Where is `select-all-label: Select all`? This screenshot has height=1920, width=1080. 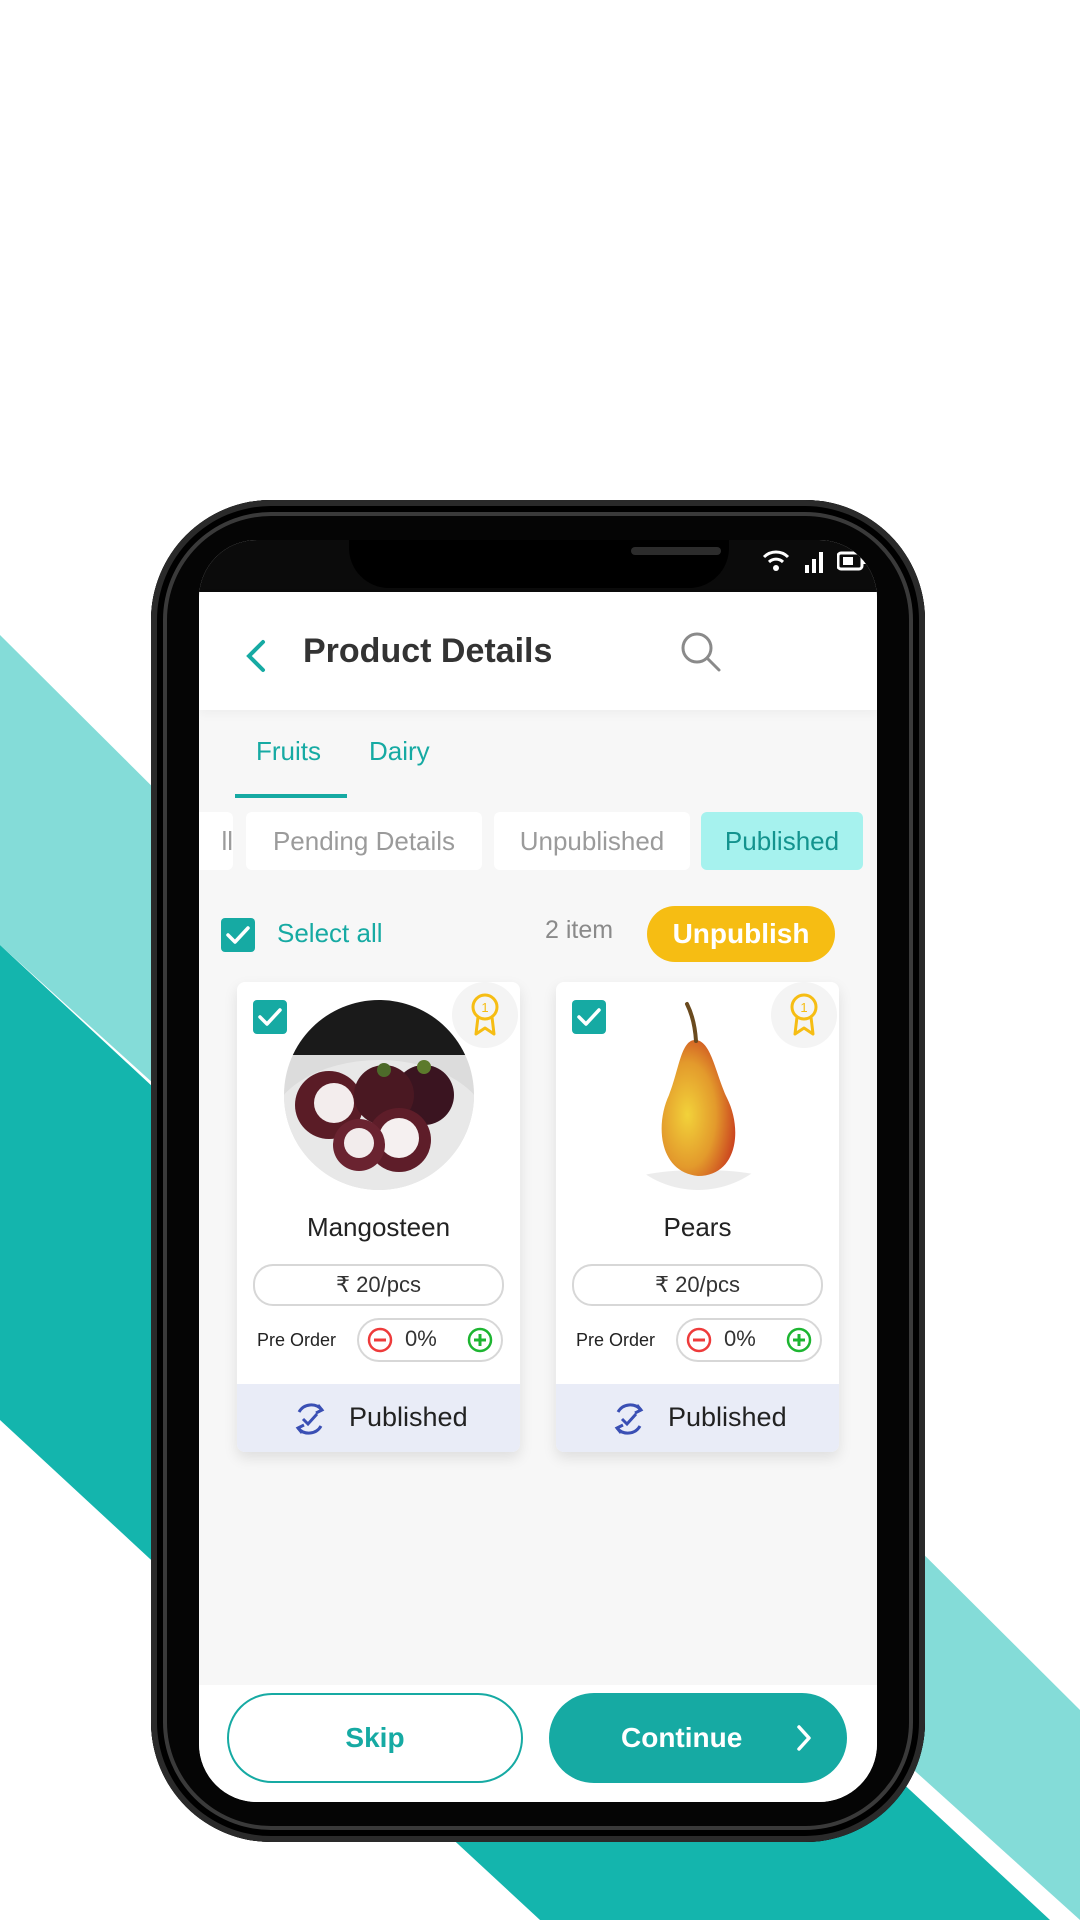 select-all-label: Select all is located at coordinates (330, 933).